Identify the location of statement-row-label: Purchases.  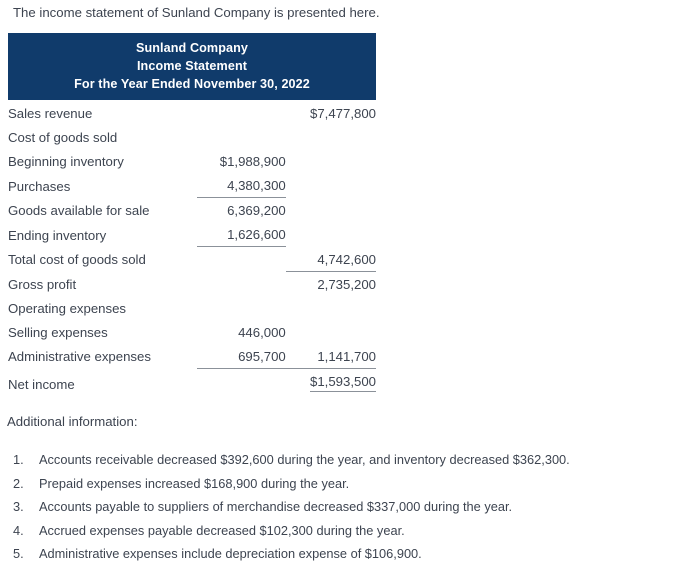
(39, 186).